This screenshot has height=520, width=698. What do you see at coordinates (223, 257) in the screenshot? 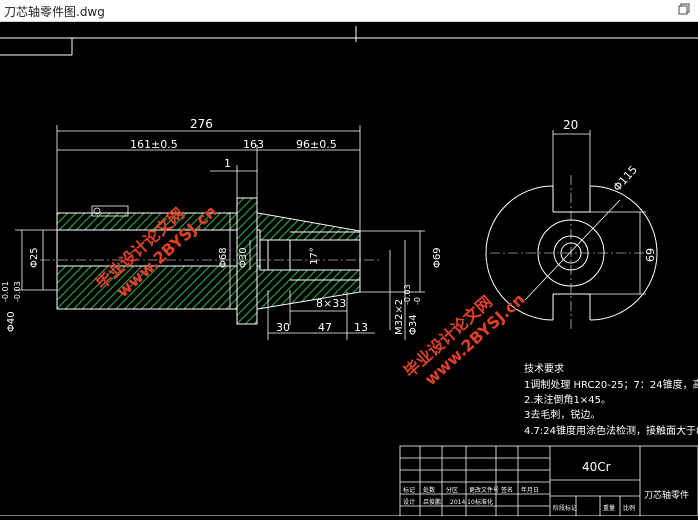
I see `dim-d68: Φ68` at bounding box center [223, 257].